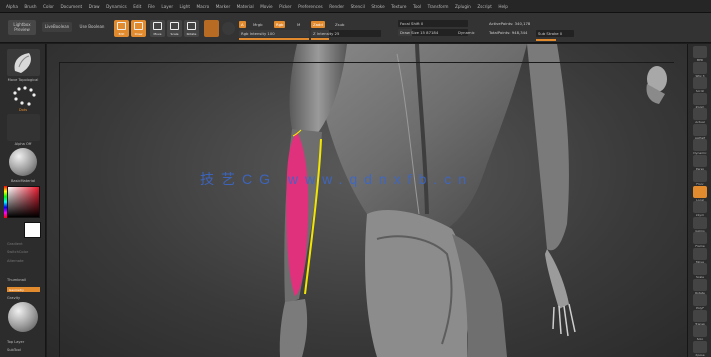  I want to click on menu-macro: Macro, so click(203, 6).